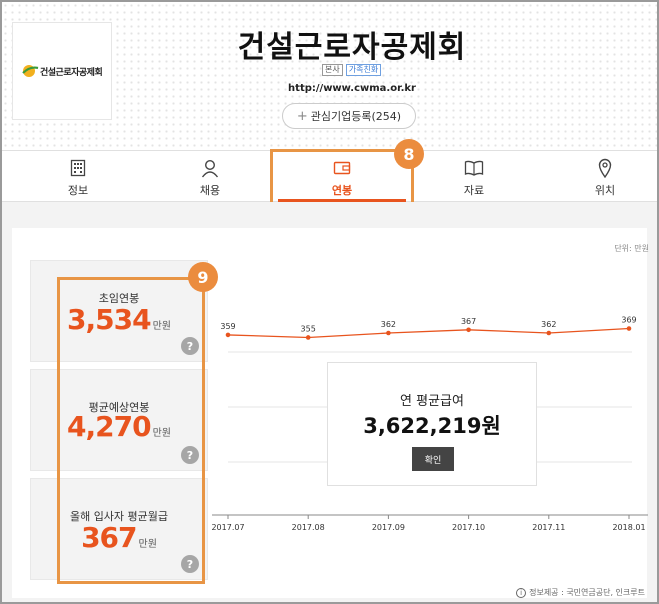 The height and width of the screenshot is (604, 659). I want to click on tab-location: 위치, so click(605, 177).